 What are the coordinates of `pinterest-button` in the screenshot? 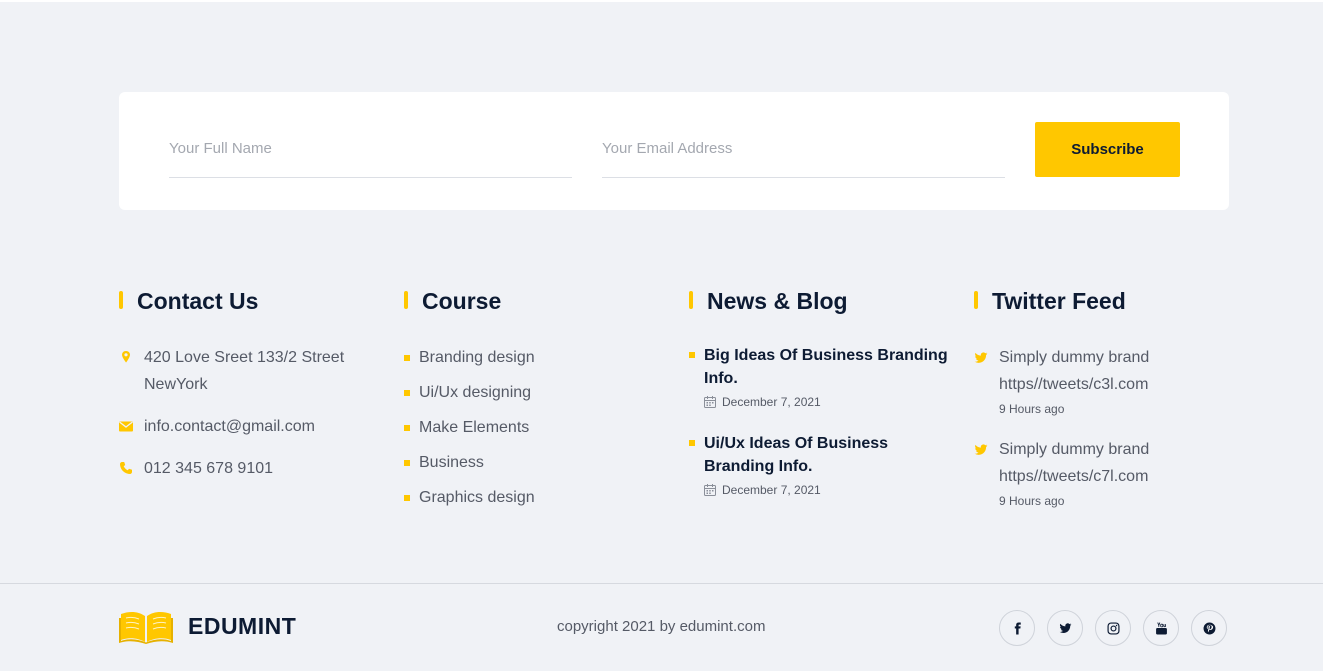 It's located at (1209, 628).